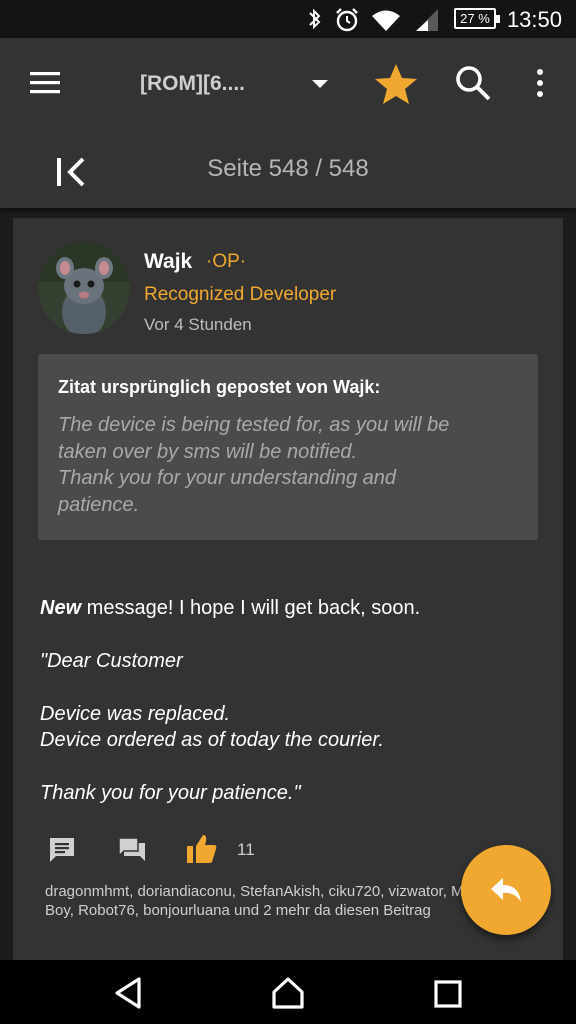  What do you see at coordinates (386, 20) in the screenshot?
I see `wifi-icon` at bounding box center [386, 20].